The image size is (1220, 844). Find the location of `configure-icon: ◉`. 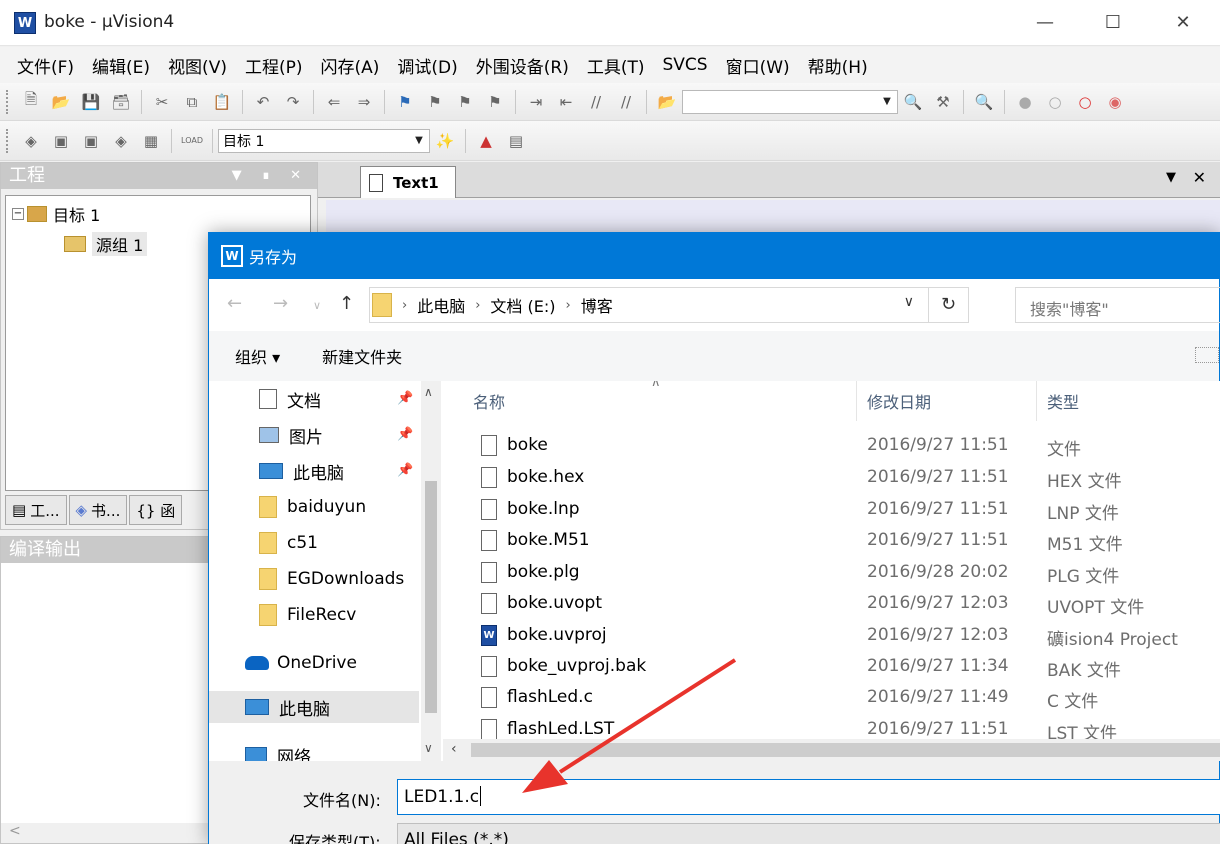

configure-icon: ◉ is located at coordinates (1115, 102).